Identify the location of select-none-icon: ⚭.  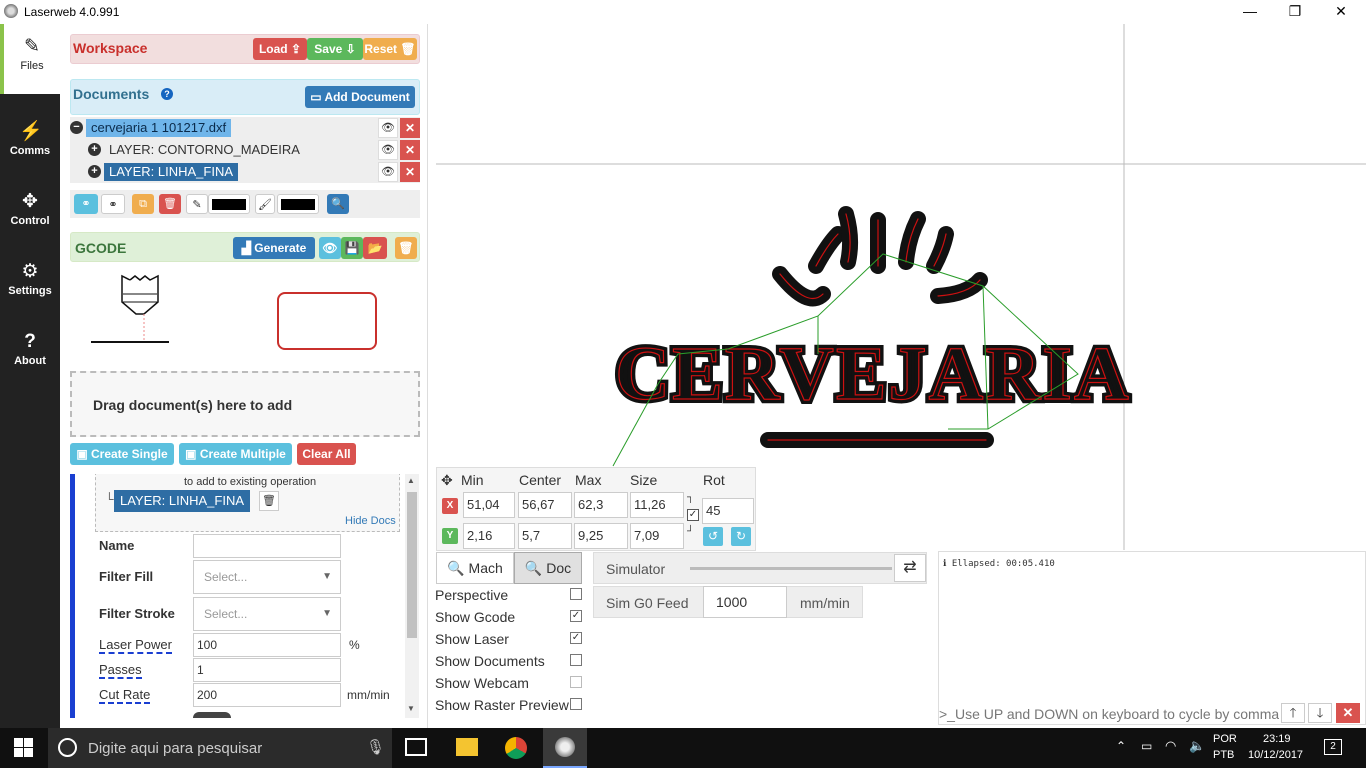
(113, 204).